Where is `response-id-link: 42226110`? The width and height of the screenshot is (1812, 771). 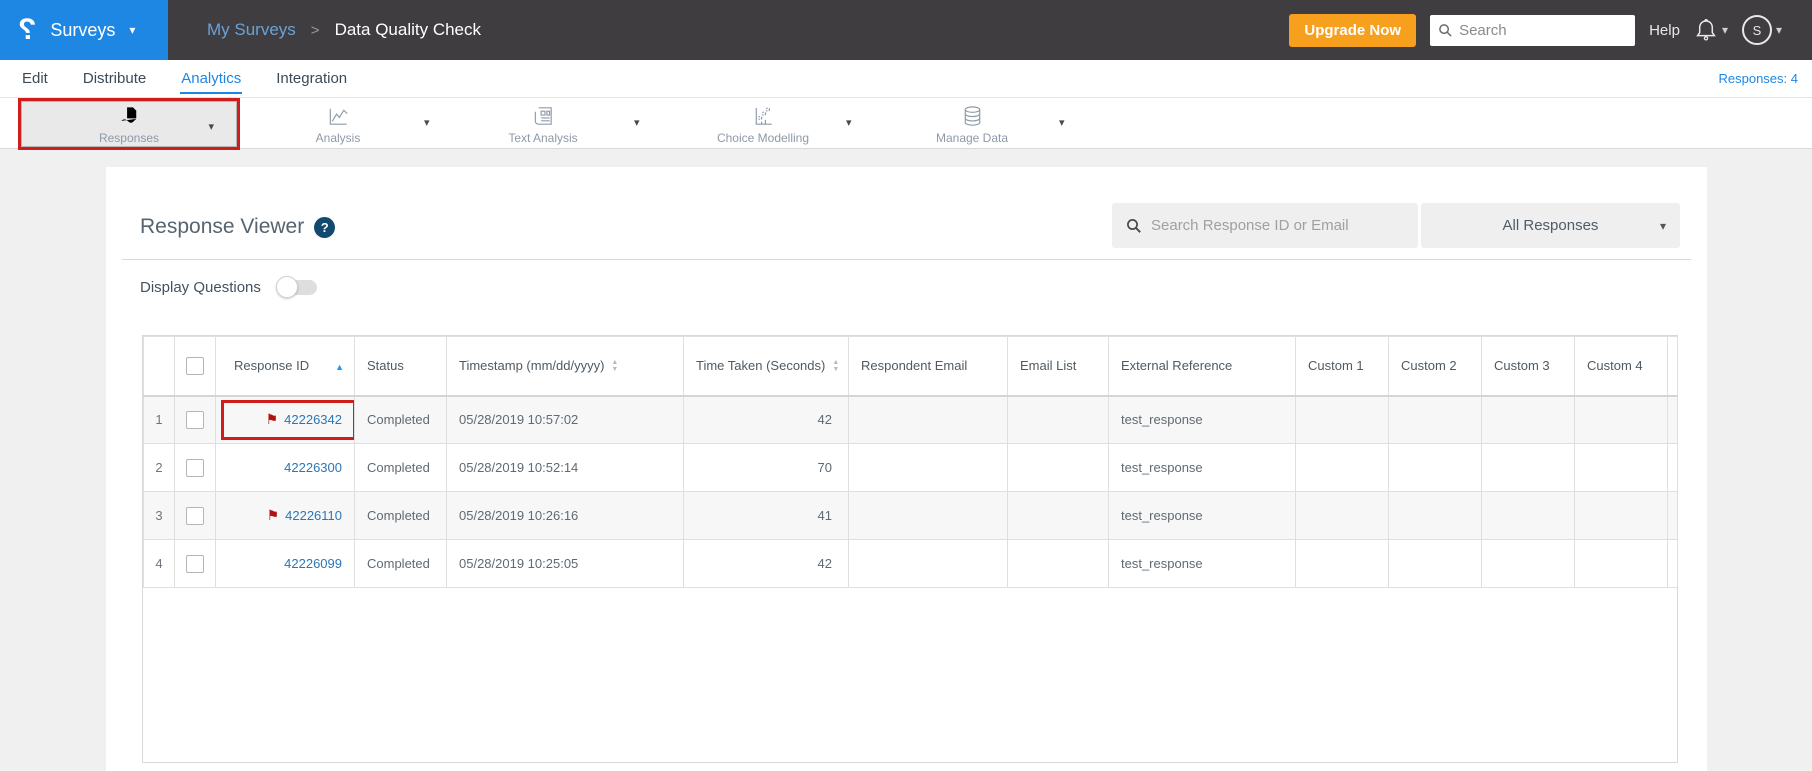
response-id-link: 42226110 is located at coordinates (313, 515).